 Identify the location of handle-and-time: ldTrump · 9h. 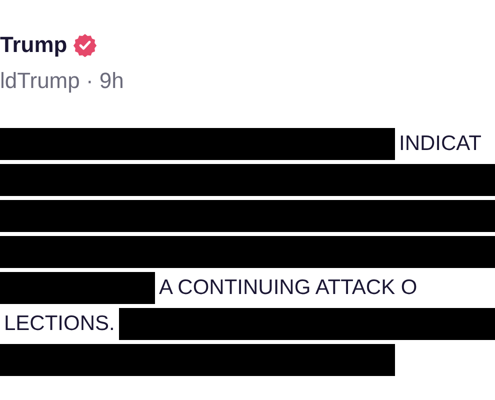
(62, 81).